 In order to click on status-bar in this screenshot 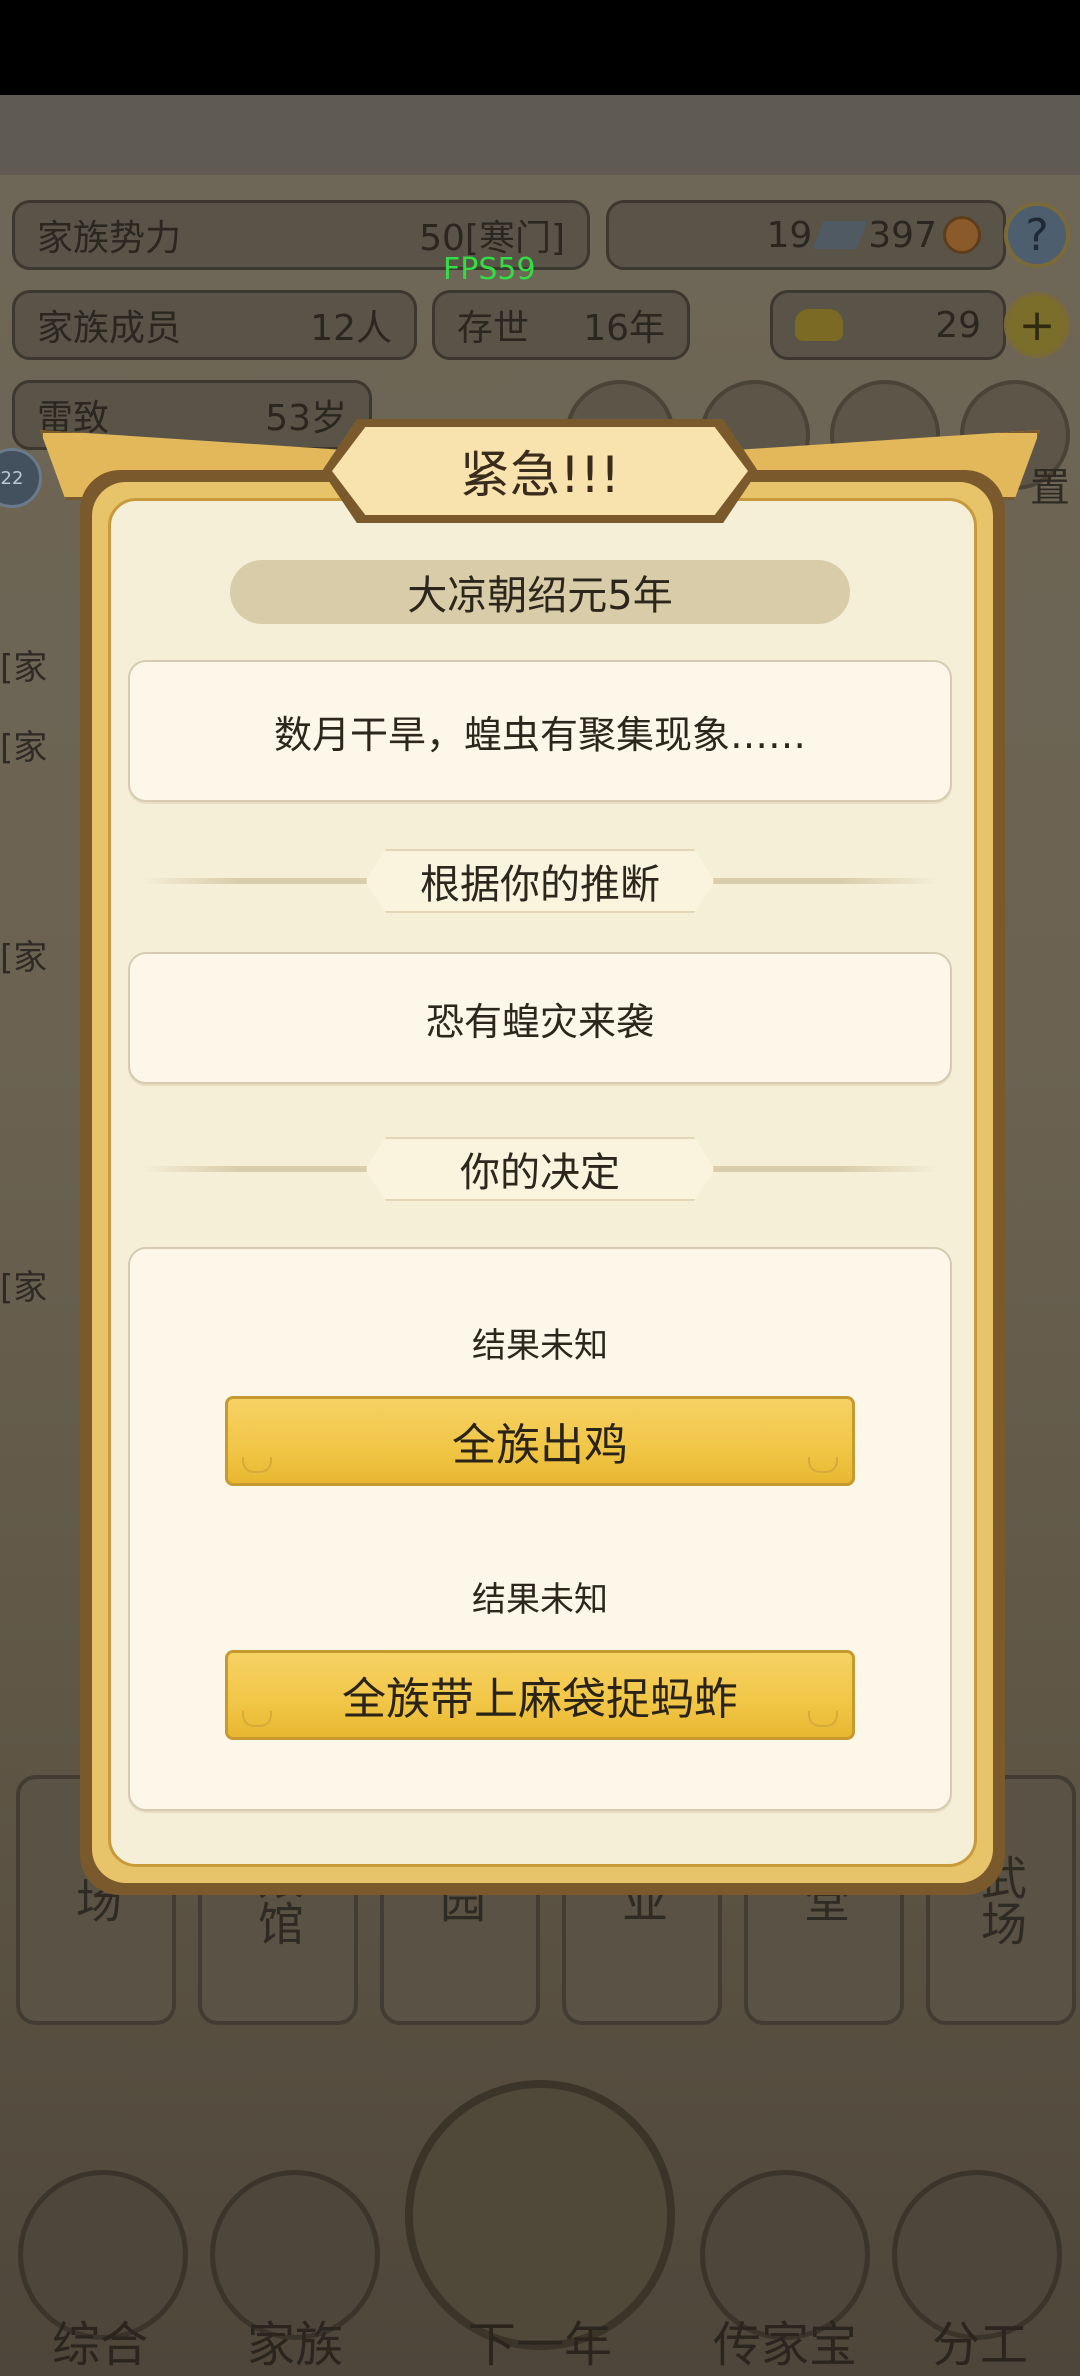, I will do `click(540, 47)`.